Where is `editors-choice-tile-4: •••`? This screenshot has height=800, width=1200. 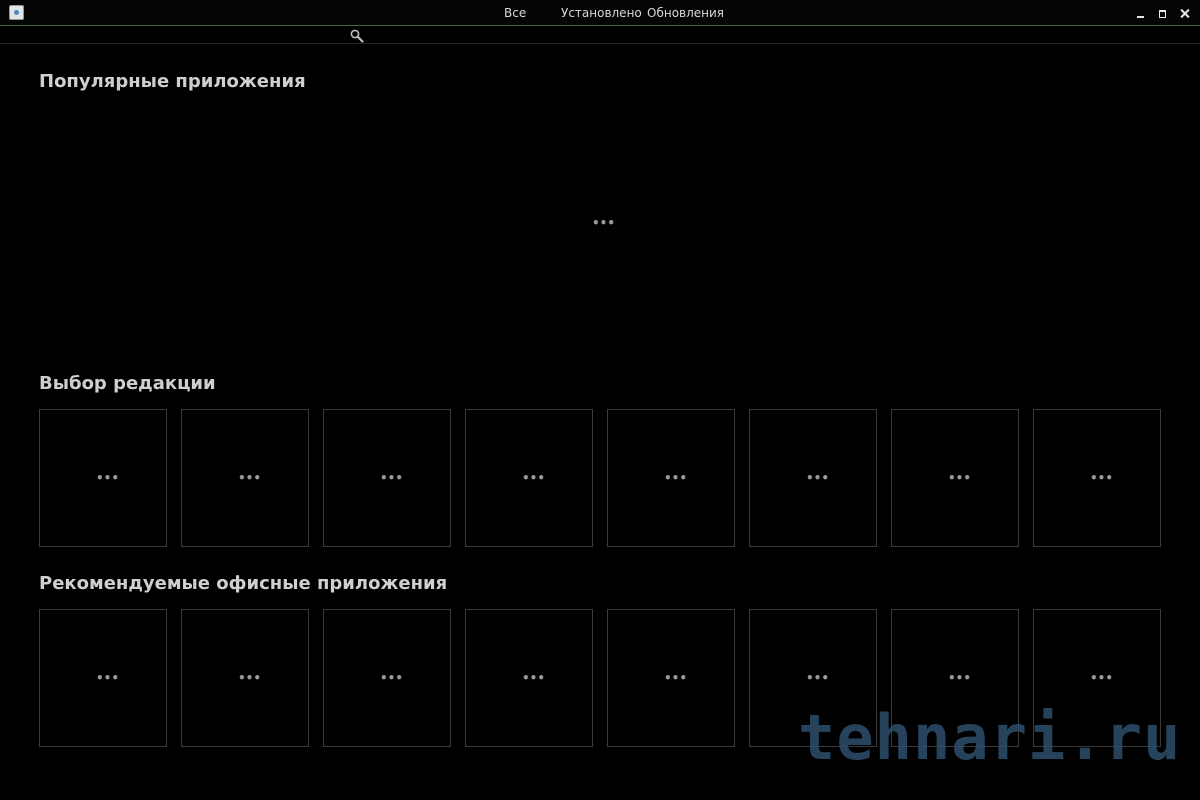 editors-choice-tile-4: ••• is located at coordinates (529, 478).